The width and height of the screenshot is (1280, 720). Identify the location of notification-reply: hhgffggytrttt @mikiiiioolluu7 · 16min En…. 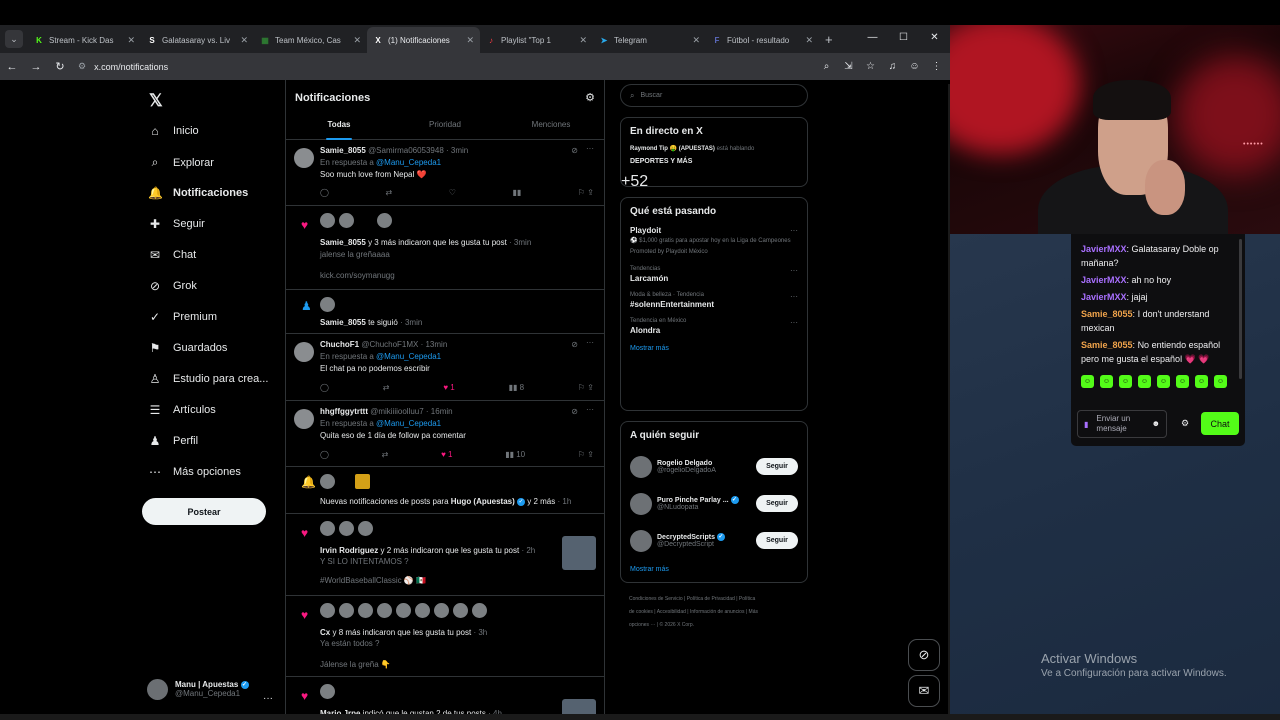
(445, 434).